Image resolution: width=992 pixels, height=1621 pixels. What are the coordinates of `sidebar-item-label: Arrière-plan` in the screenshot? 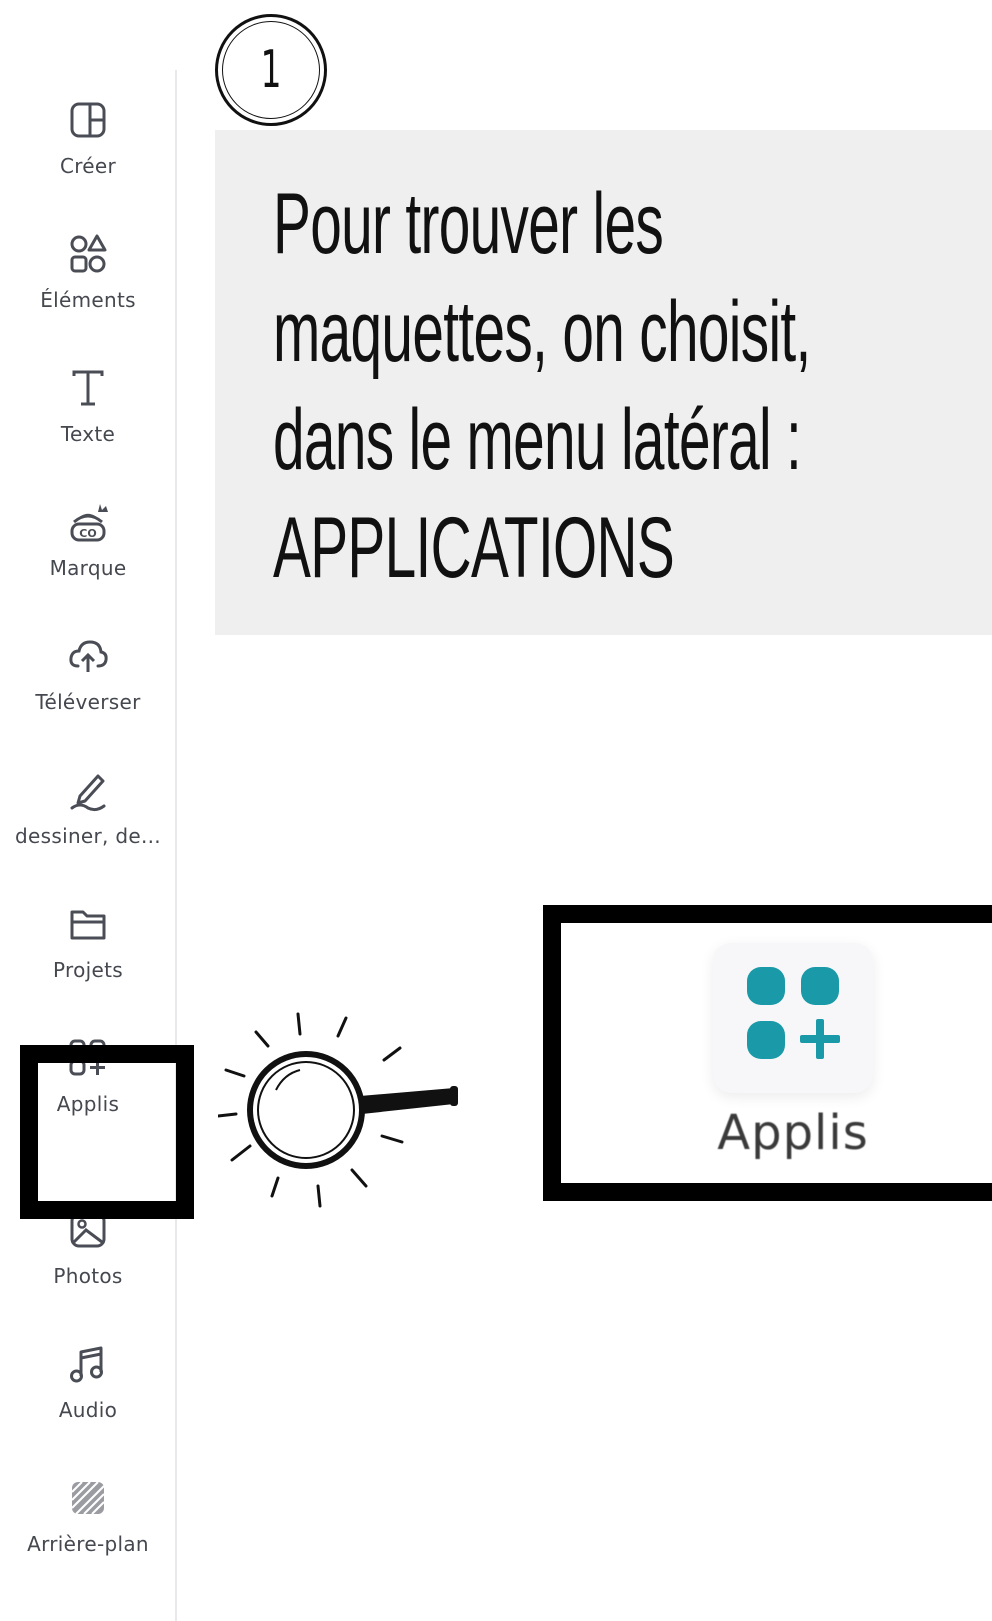 It's located at (88, 1544).